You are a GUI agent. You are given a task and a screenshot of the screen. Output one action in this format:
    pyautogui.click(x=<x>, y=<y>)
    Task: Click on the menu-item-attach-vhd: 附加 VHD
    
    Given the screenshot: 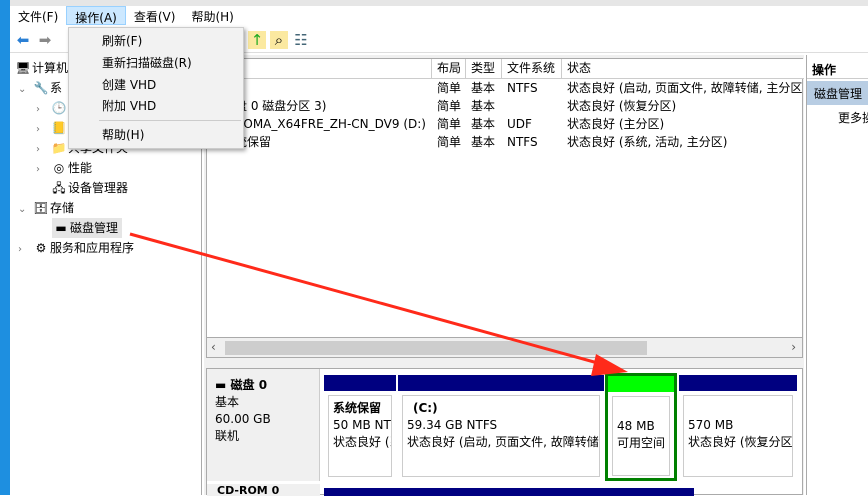 What is the action you would take?
    pyautogui.click(x=129, y=106)
    